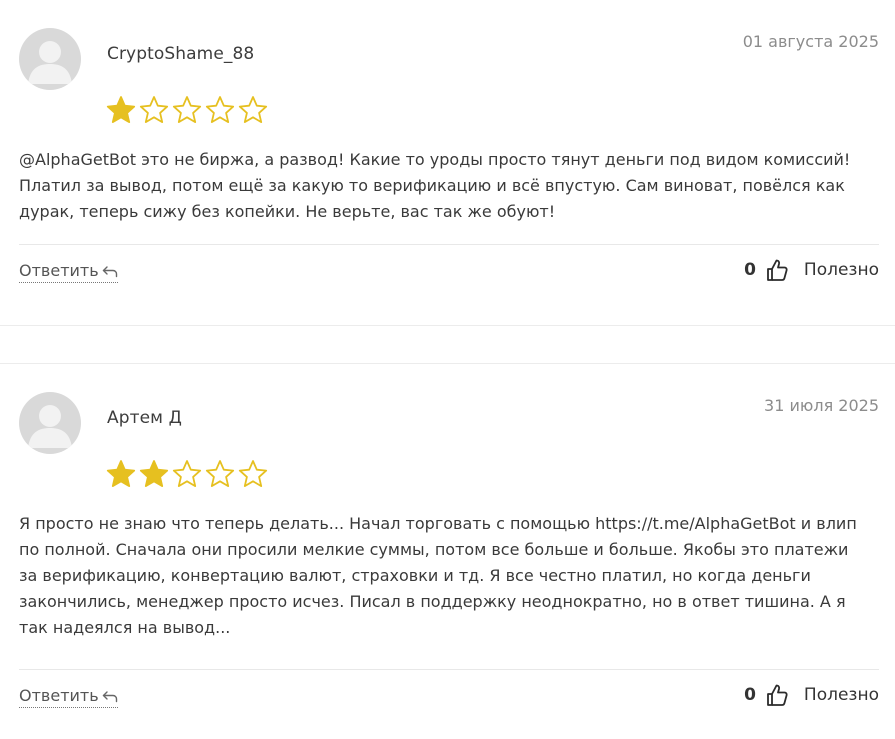 This screenshot has height=739, width=895. I want to click on review-author: Артем Д, so click(144, 418).